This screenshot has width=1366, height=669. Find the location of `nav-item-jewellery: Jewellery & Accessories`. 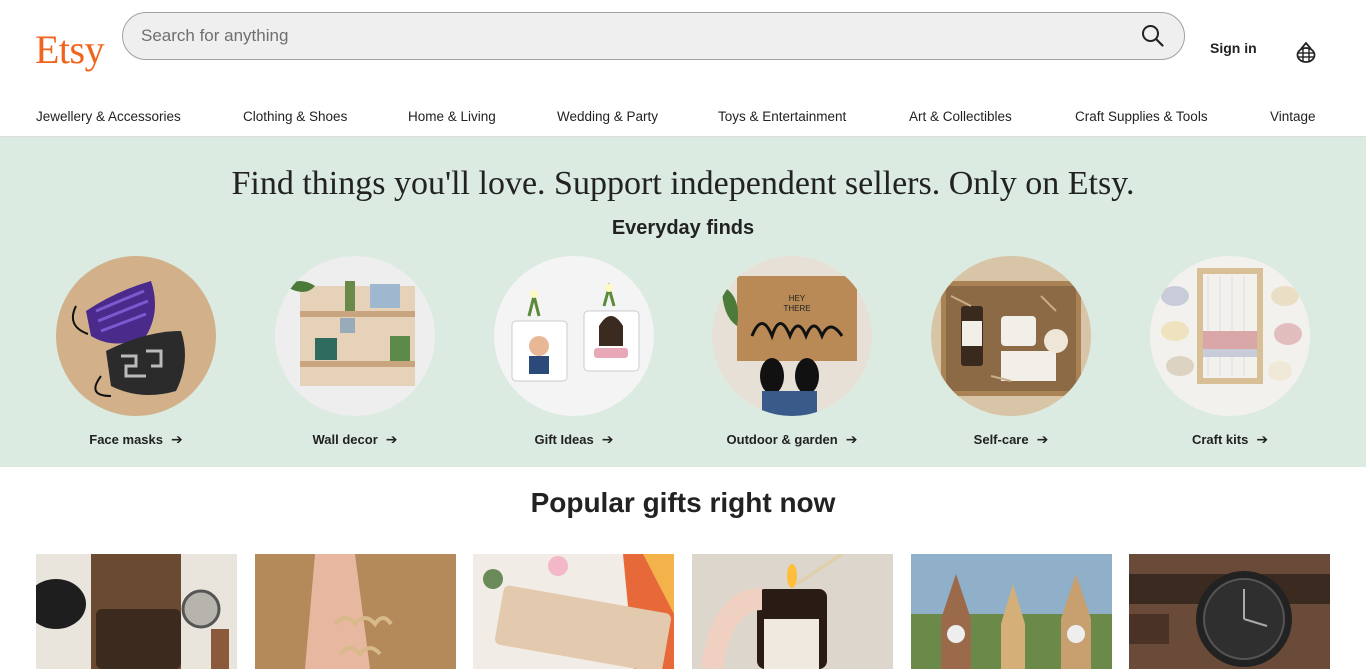

nav-item-jewellery: Jewellery & Accessories is located at coordinates (108, 116).